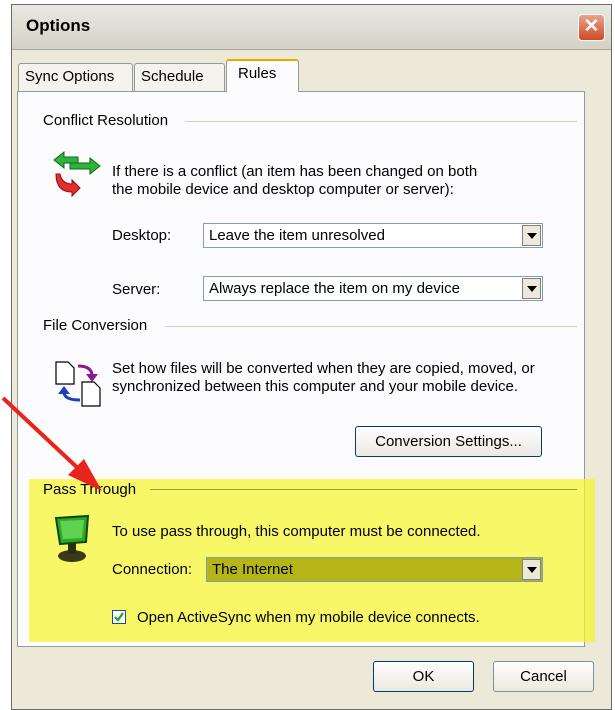 The image size is (615, 710). I want to click on close-icon: ✕, so click(591, 26).